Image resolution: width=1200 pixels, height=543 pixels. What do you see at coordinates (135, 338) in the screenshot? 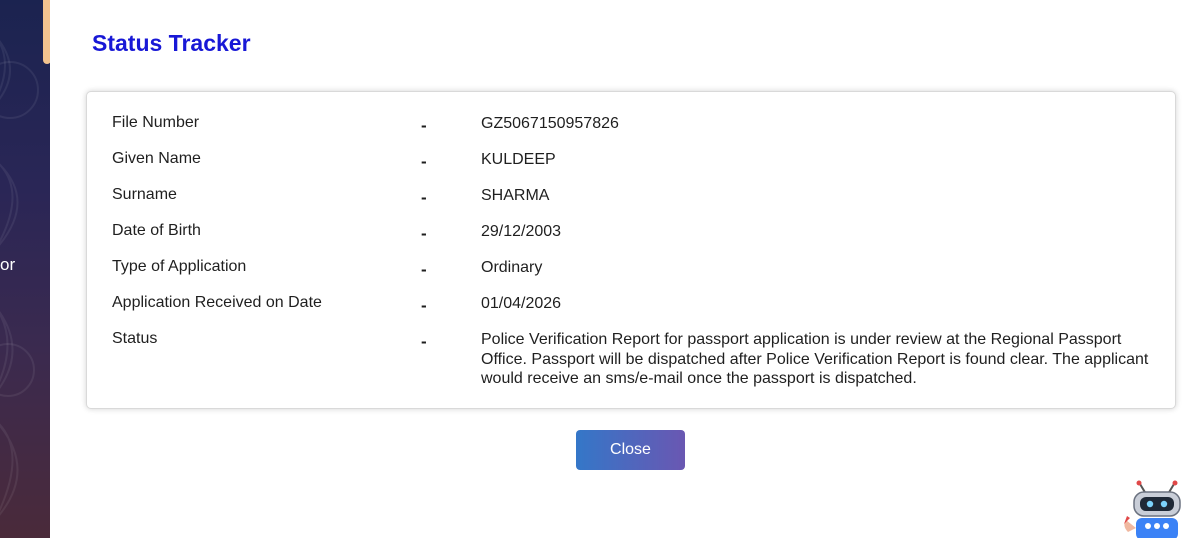
I see `detail-label: Status` at bounding box center [135, 338].